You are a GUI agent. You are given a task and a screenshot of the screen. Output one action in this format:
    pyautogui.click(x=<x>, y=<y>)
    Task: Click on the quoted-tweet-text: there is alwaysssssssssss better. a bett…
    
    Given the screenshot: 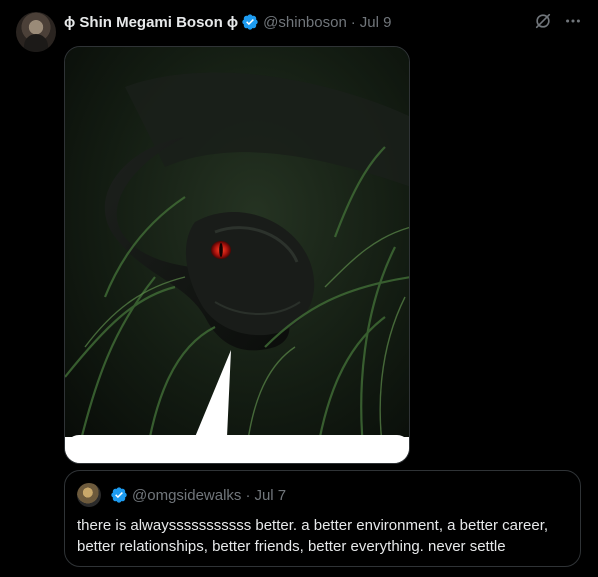 What is the action you would take?
    pyautogui.click(x=313, y=536)
    